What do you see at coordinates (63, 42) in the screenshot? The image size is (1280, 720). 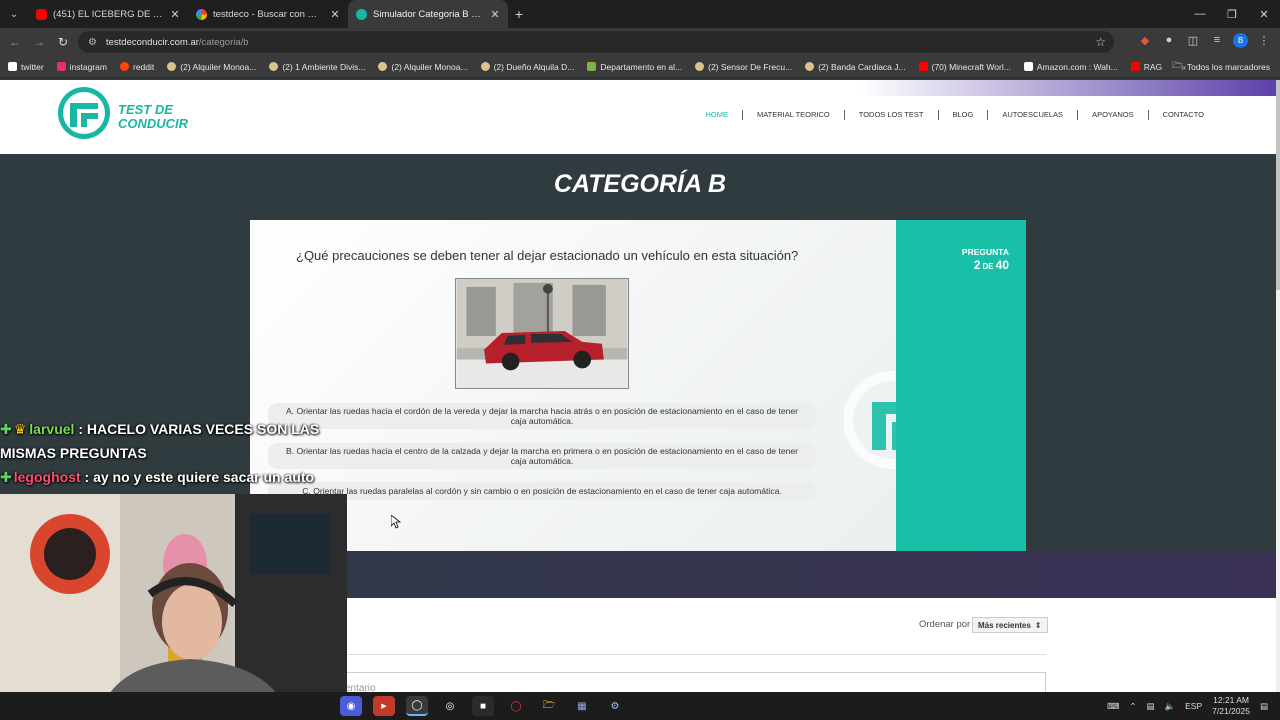 I see `reload-icon: ↻` at bounding box center [63, 42].